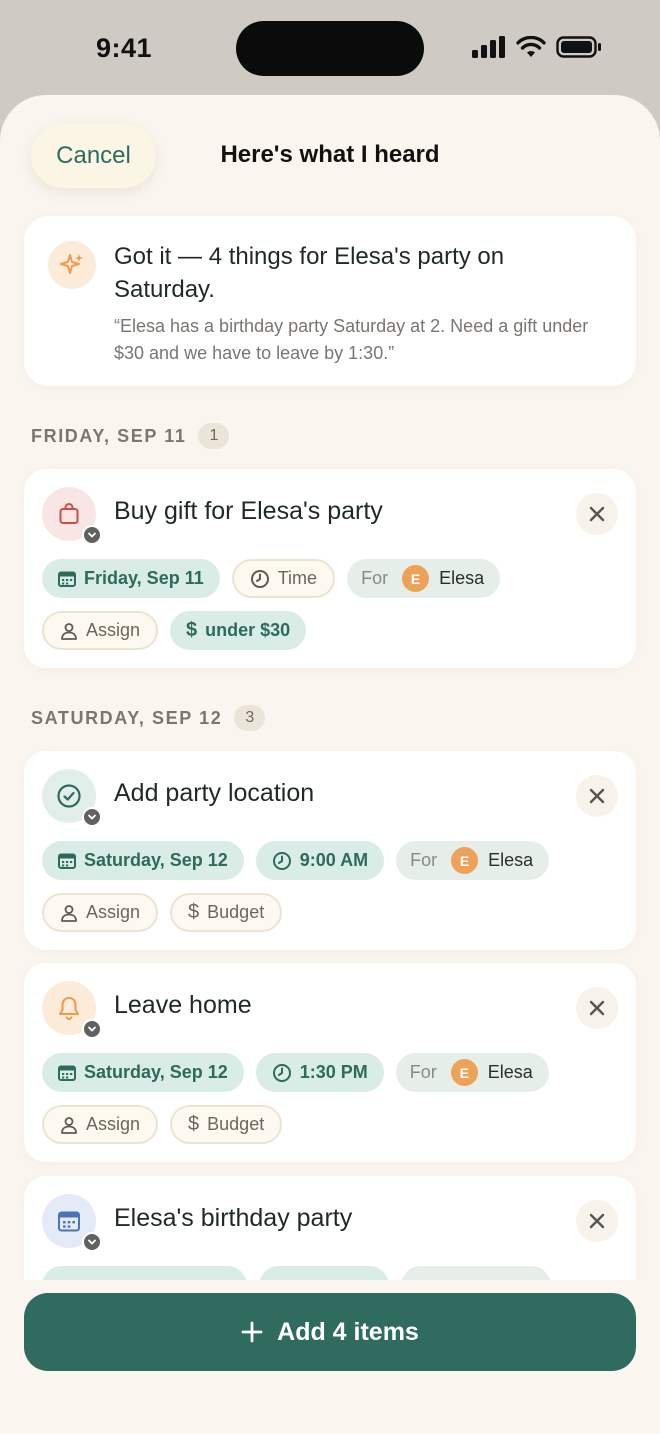  What do you see at coordinates (250, 718) in the screenshot?
I see `date-count-badge: 3` at bounding box center [250, 718].